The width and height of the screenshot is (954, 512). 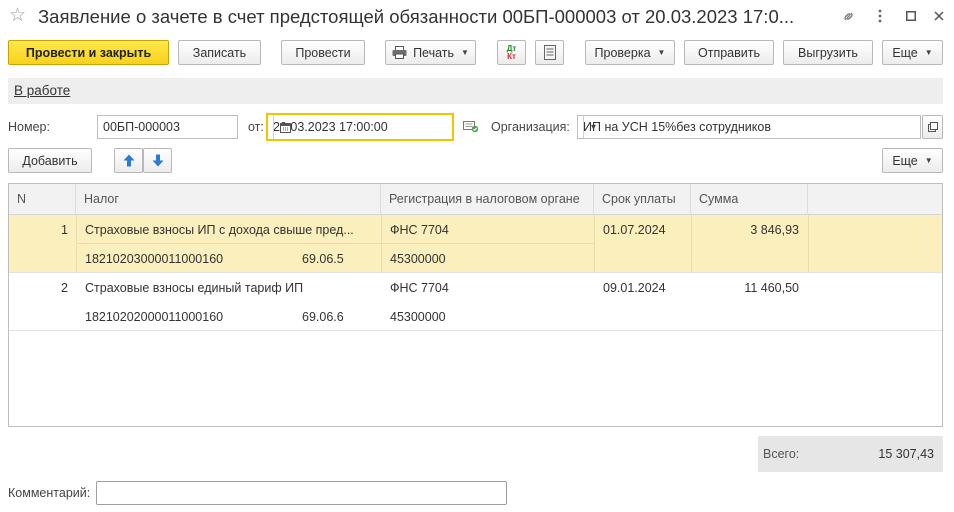 I want to click on chevron-down-icon: ▾, so click(x=593, y=127).